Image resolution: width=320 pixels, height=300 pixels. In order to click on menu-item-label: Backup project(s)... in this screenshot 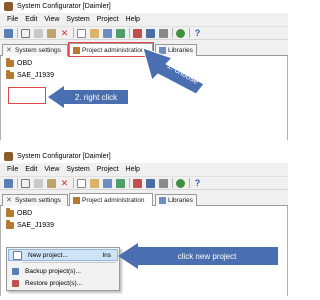, I will do `click(53, 271)`.